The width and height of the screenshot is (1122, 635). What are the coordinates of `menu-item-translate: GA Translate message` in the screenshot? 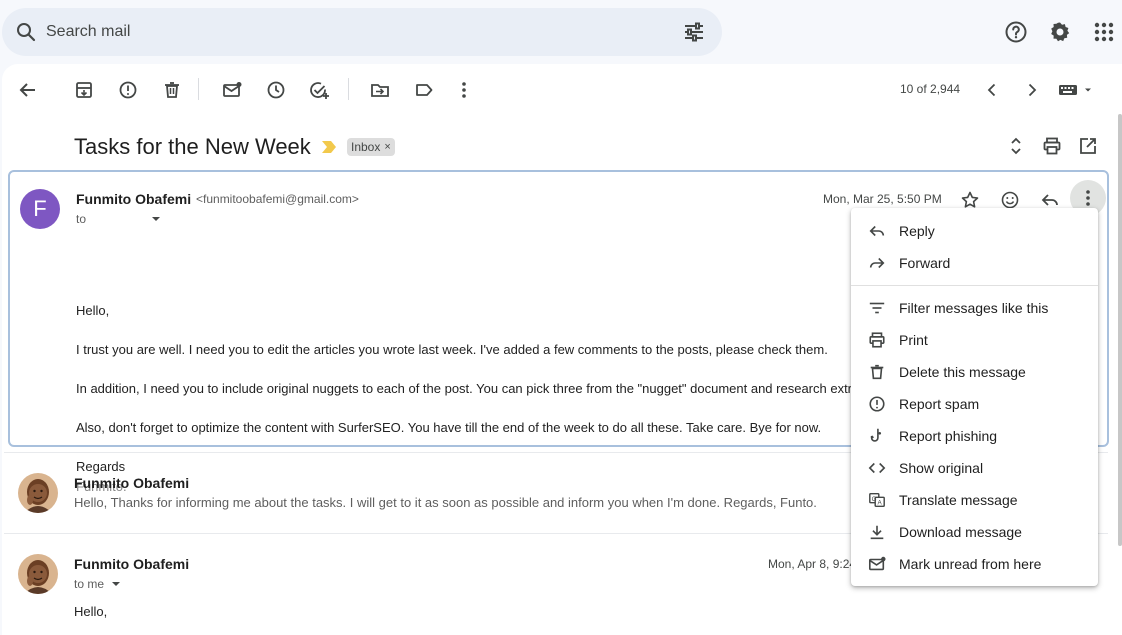 It's located at (974, 500).